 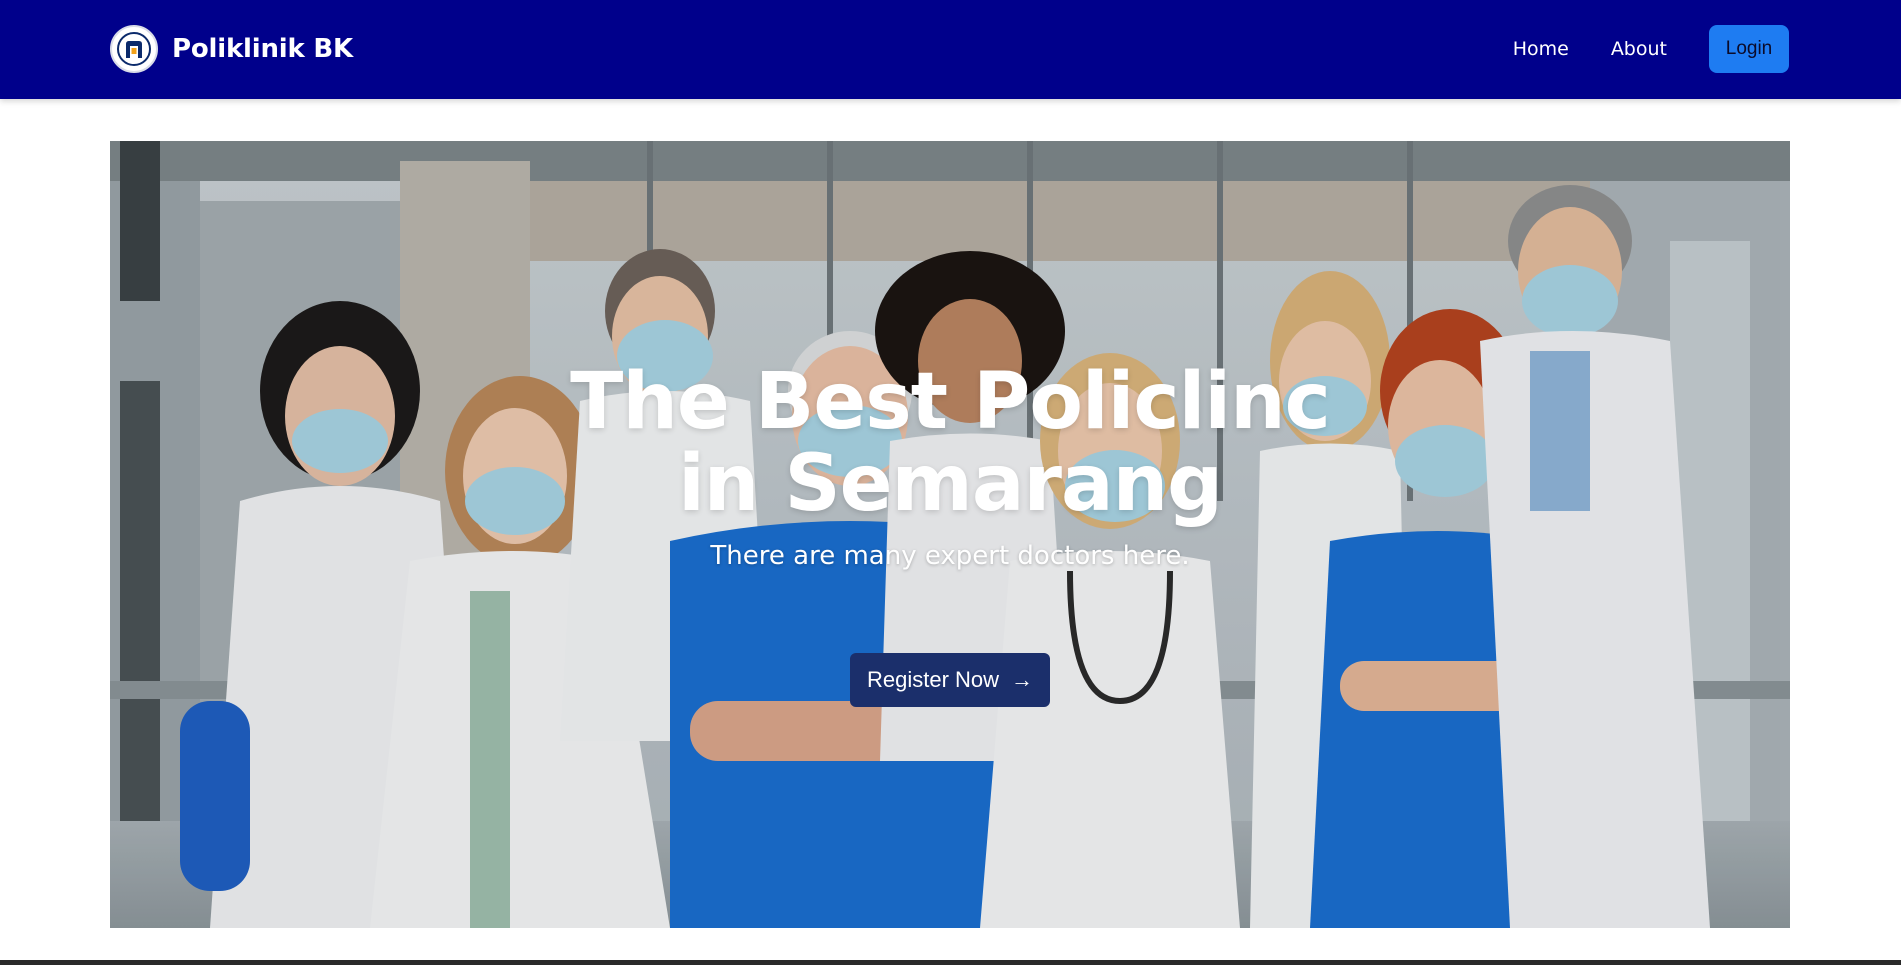 What do you see at coordinates (134, 49) in the screenshot?
I see `brand-logo-icon` at bounding box center [134, 49].